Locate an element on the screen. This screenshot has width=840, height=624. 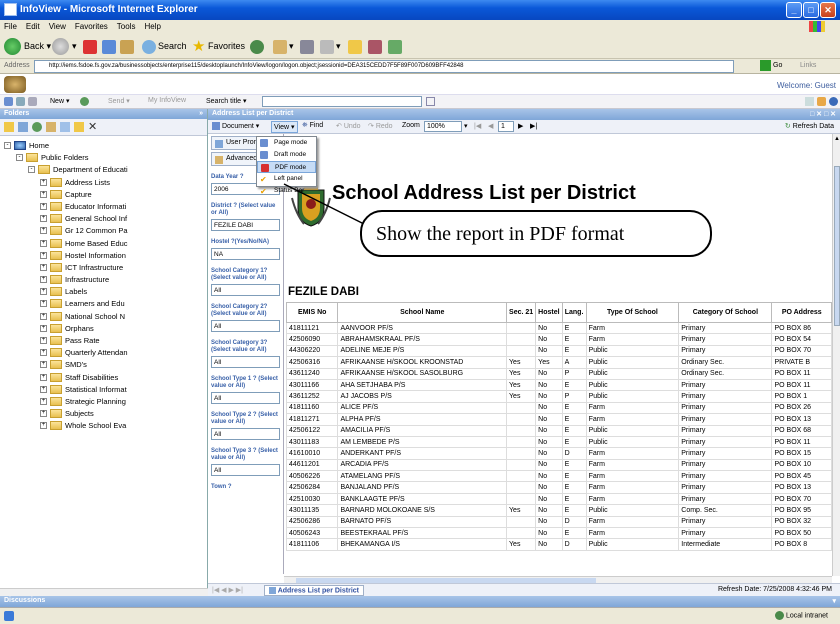
menu-file: File is located at coordinates (10, 26).